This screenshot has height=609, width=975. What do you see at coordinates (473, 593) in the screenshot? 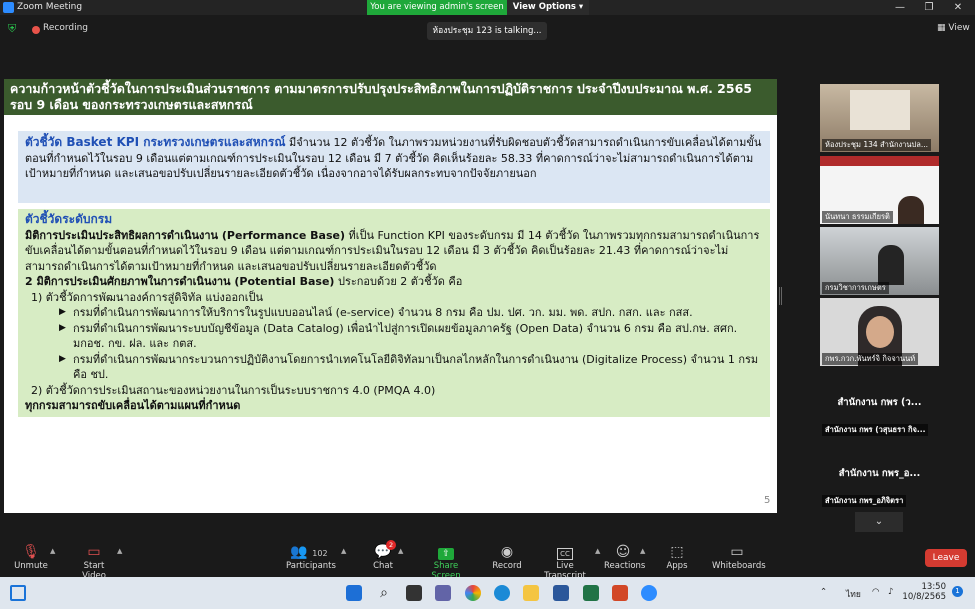
I see `chrome-icon` at bounding box center [473, 593].